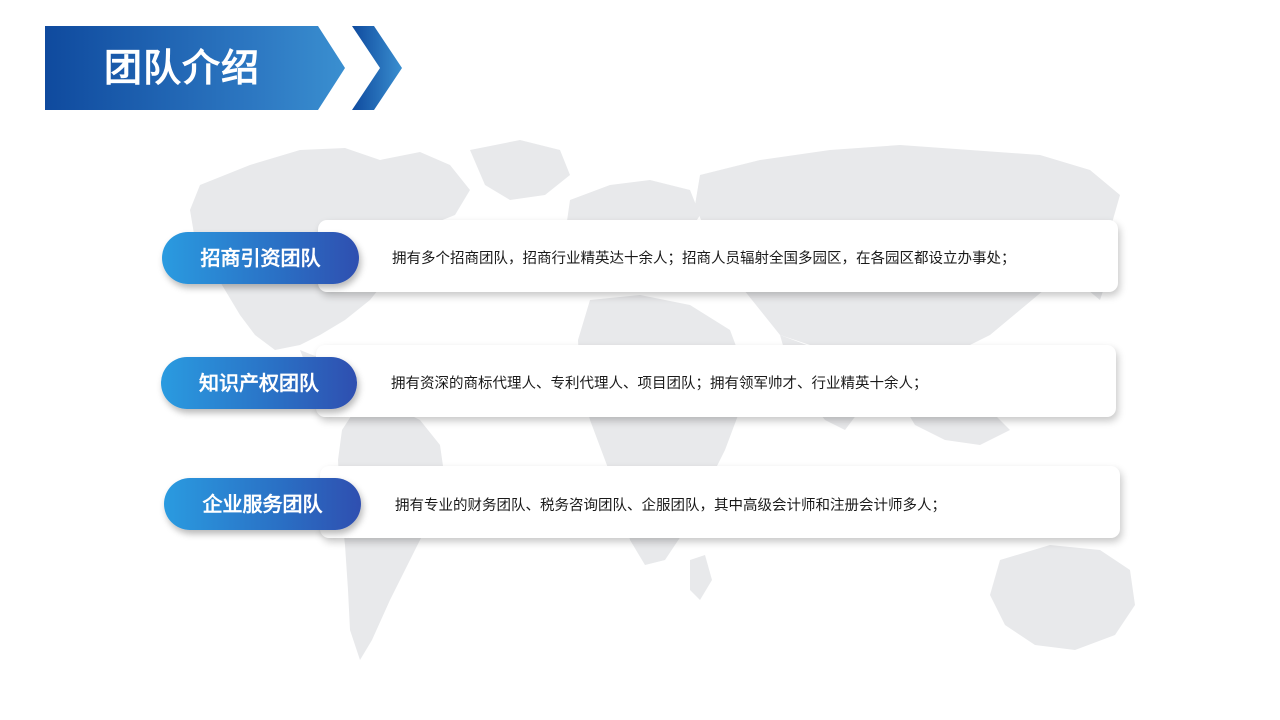 Image resolution: width=1280 pixels, height=720 pixels. I want to click on map-island, so click(701, 577).